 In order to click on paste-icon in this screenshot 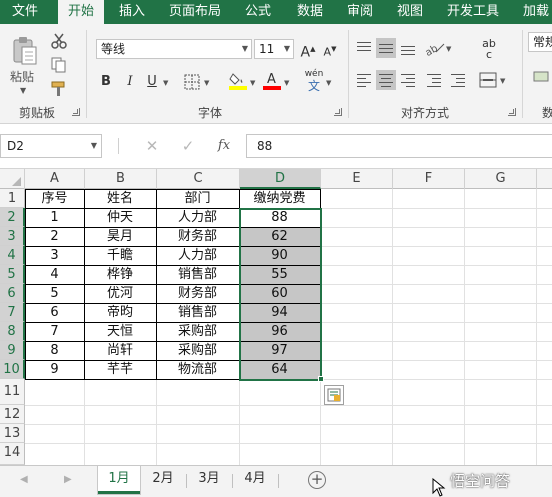, I will do `click(25, 51)`.